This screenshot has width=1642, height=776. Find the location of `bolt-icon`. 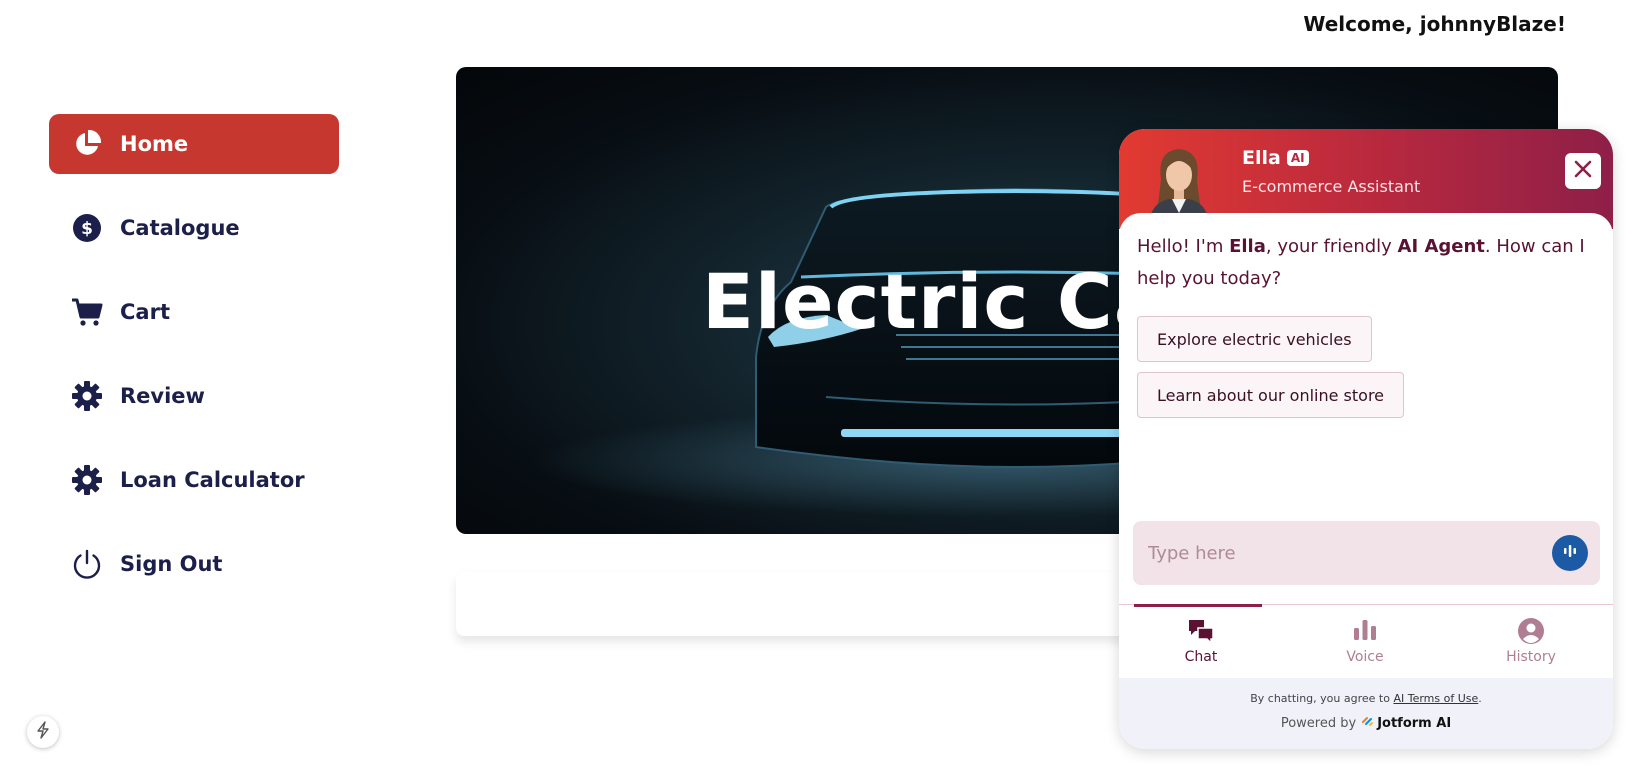

bolt-icon is located at coordinates (43, 732).